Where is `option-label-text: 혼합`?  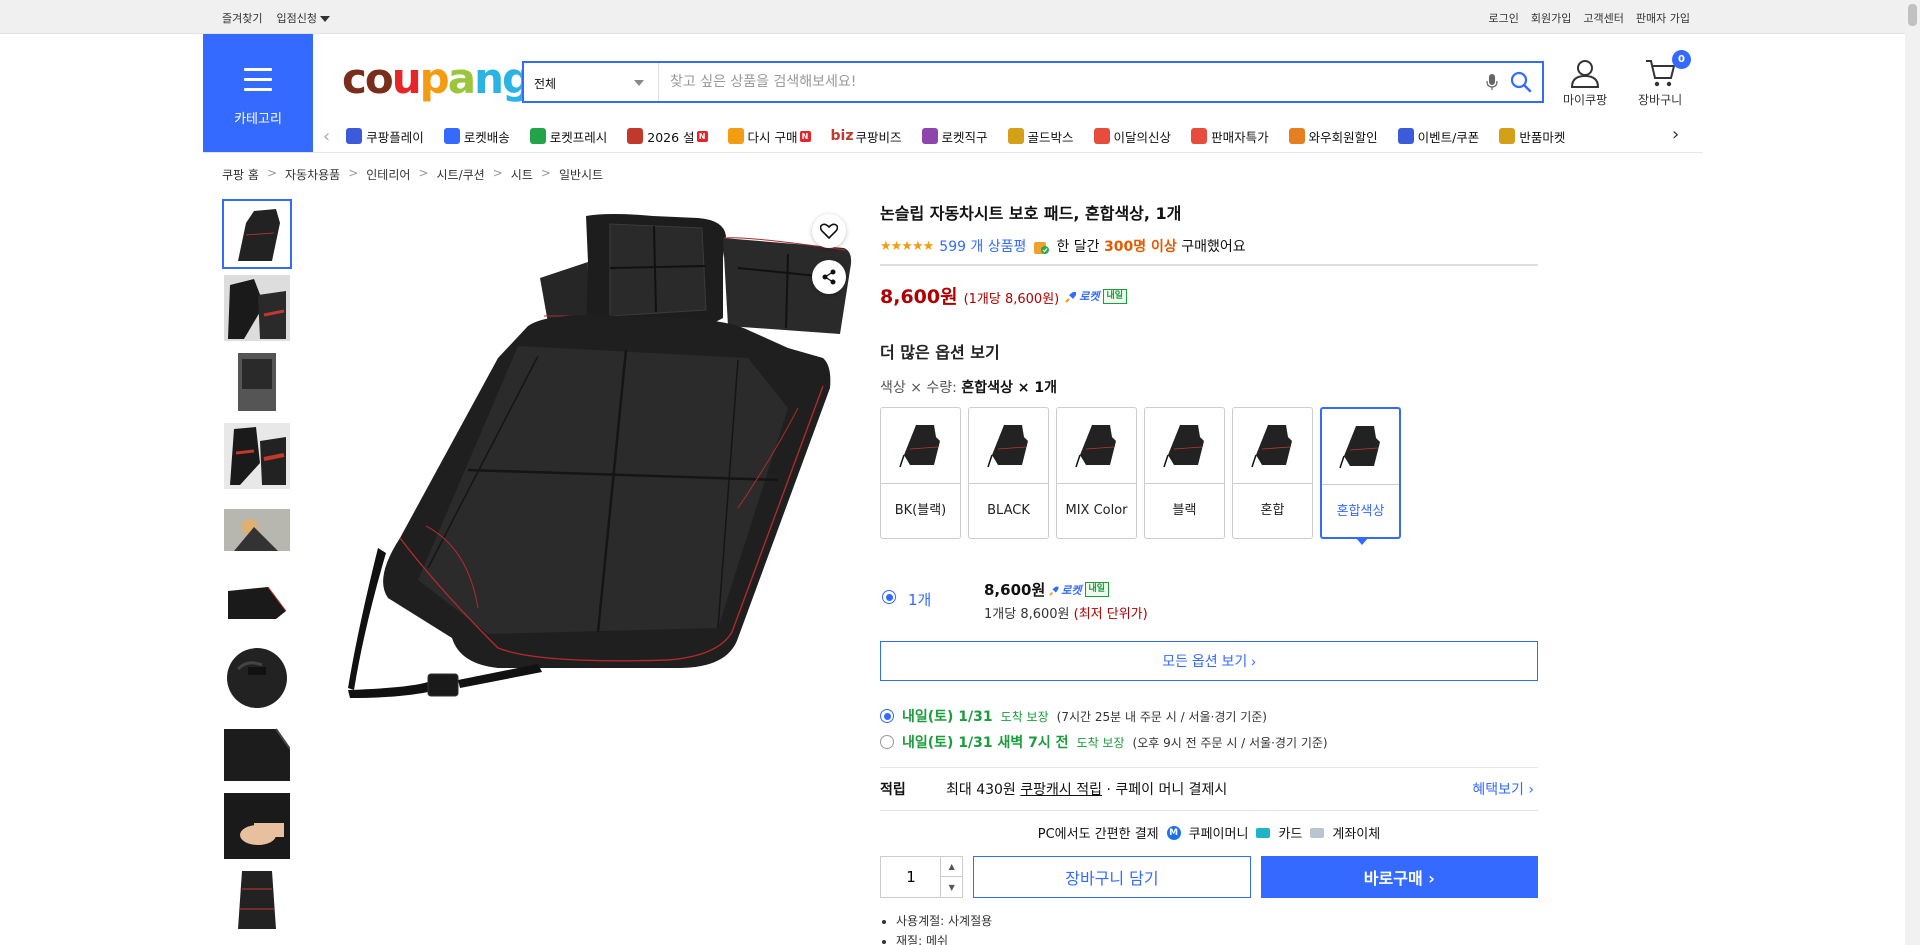 option-label-text: 혼합 is located at coordinates (1272, 510).